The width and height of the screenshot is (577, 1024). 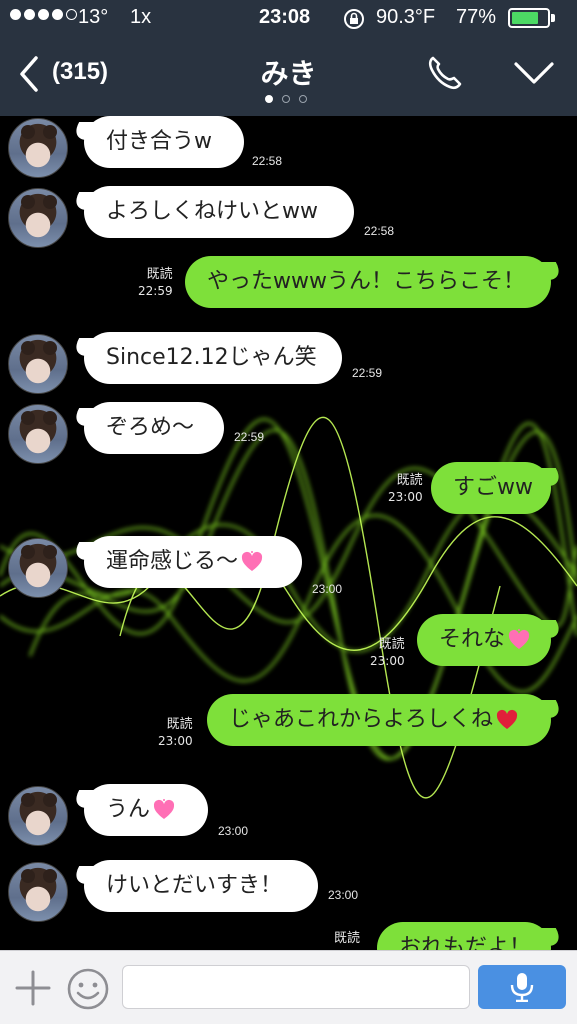 I want to click on nav-bar: (315) みき, so click(x=288, y=78).